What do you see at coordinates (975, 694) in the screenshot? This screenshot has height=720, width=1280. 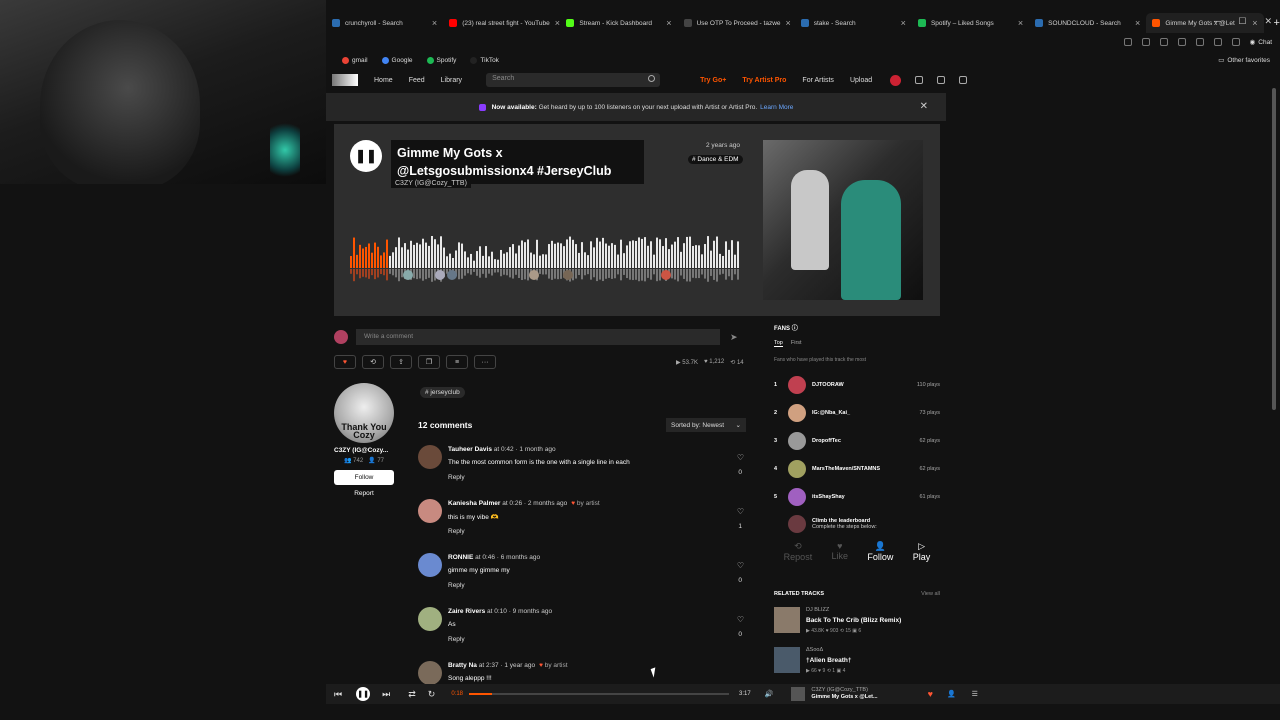 I see `queue-icon: ☰` at bounding box center [975, 694].